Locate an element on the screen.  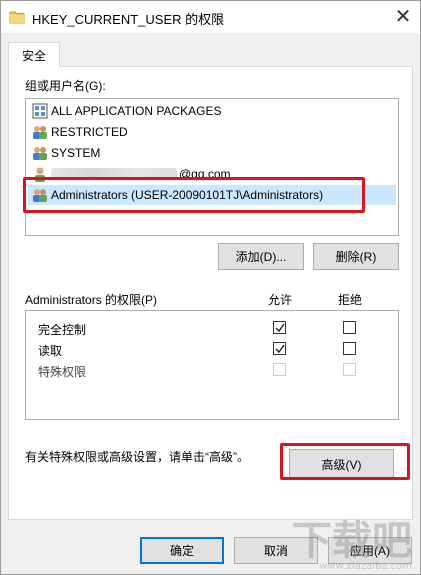
perm-row-full-control: 完全控制 is located at coordinates (212, 328).